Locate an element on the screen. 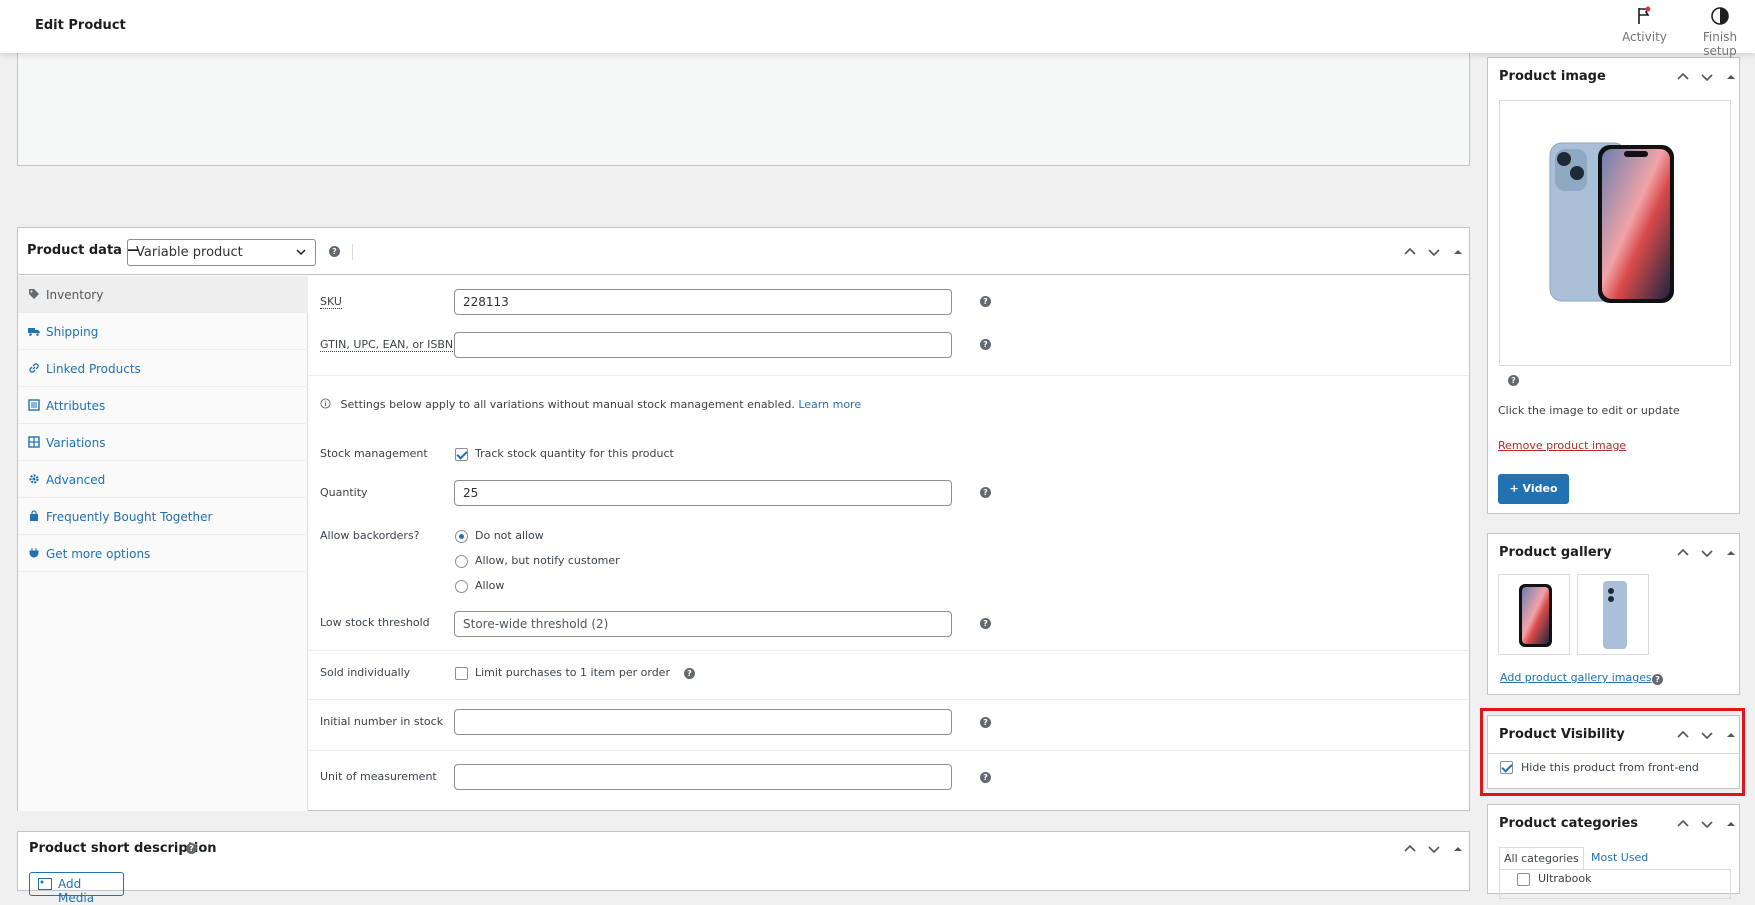 Image resolution: width=1755 pixels, height=905 pixels. hide-product-checkbox is located at coordinates (1506, 767).